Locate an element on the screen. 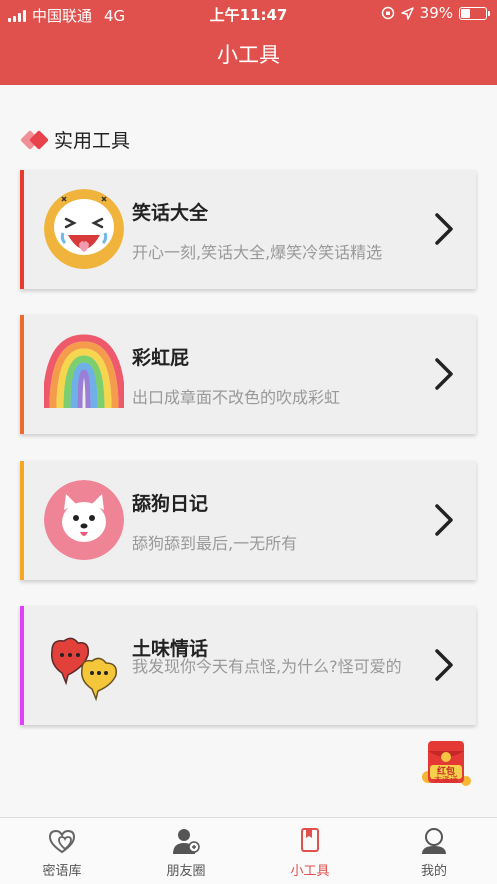 Image resolution: width=497 pixels, height=884 pixels. tab-label: 密语库 is located at coordinates (62, 871).